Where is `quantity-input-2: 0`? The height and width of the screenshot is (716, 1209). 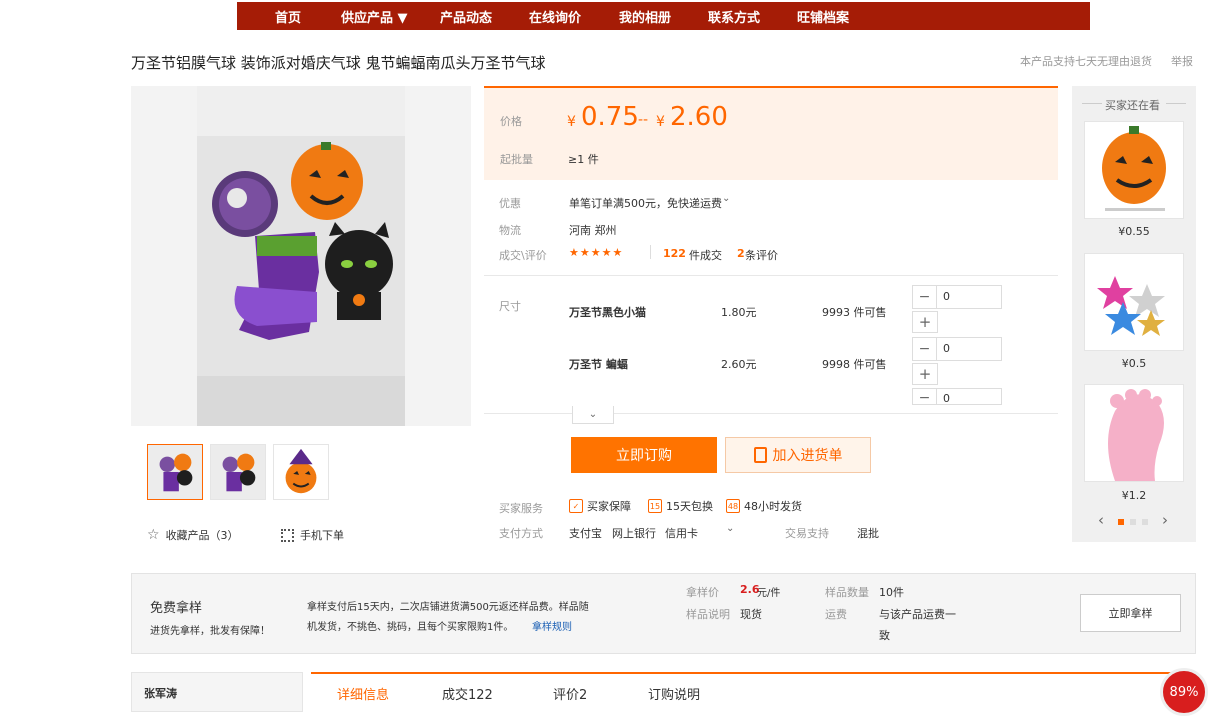
quantity-input-2: 0 is located at coordinates (943, 349).